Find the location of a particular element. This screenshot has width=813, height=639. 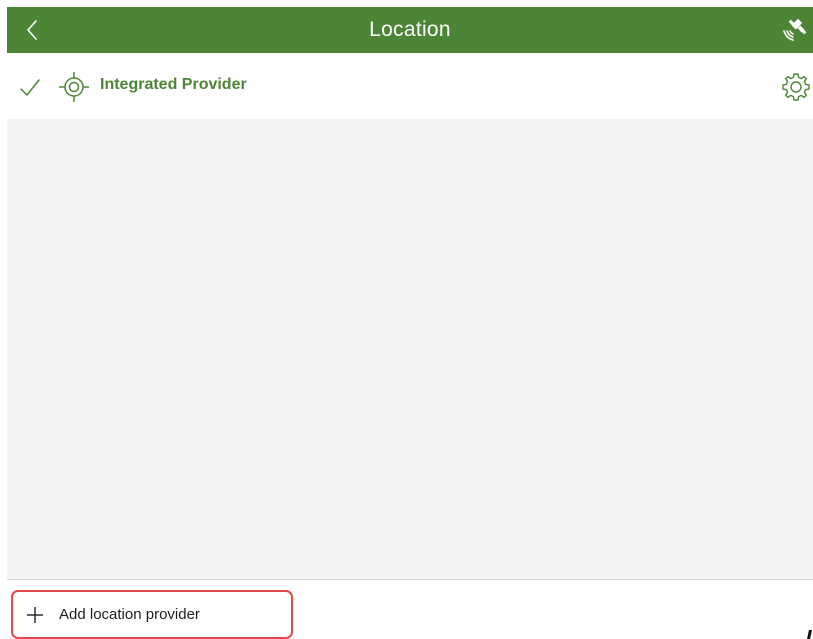

crosshair-target-icon is located at coordinates (74, 87).